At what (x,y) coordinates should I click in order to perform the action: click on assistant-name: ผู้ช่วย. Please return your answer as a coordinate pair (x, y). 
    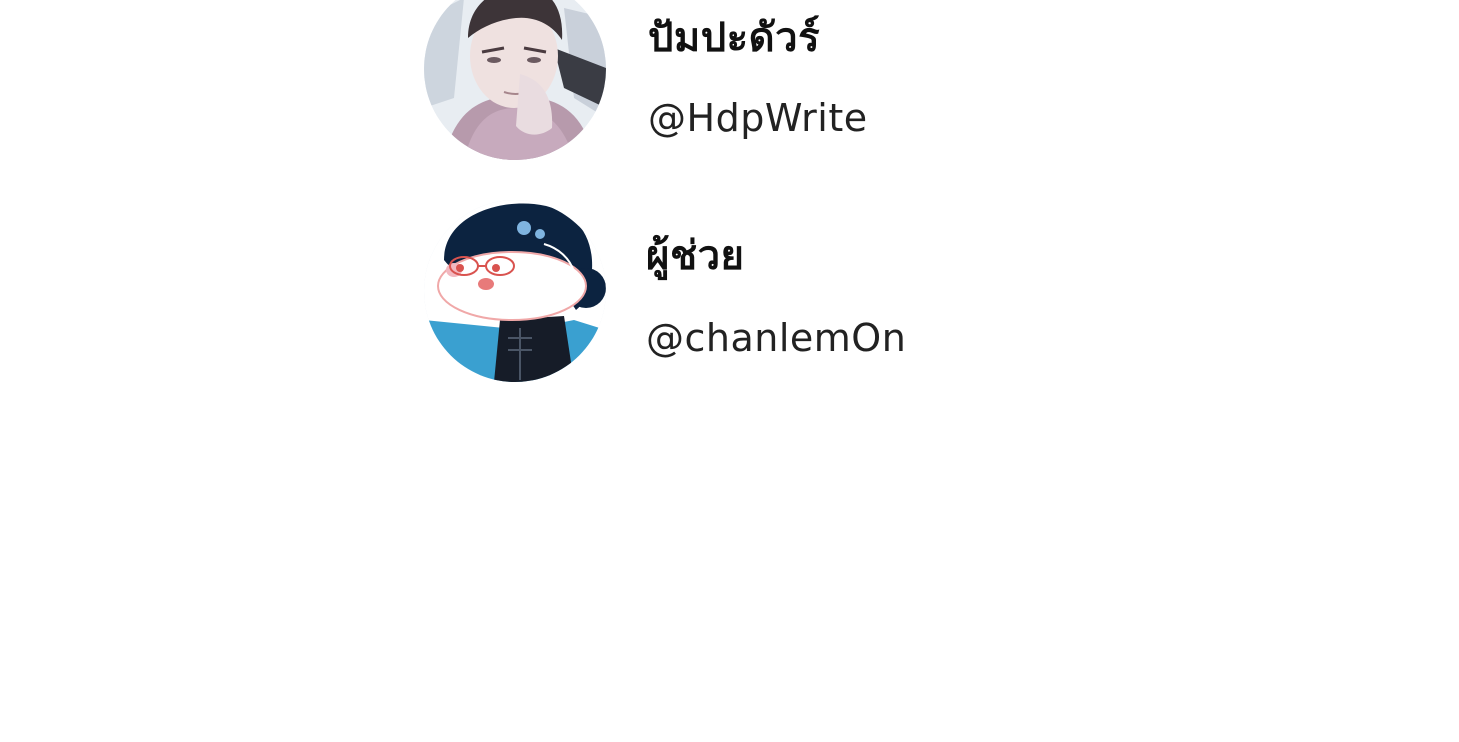
    Looking at the image, I should click on (695, 256).